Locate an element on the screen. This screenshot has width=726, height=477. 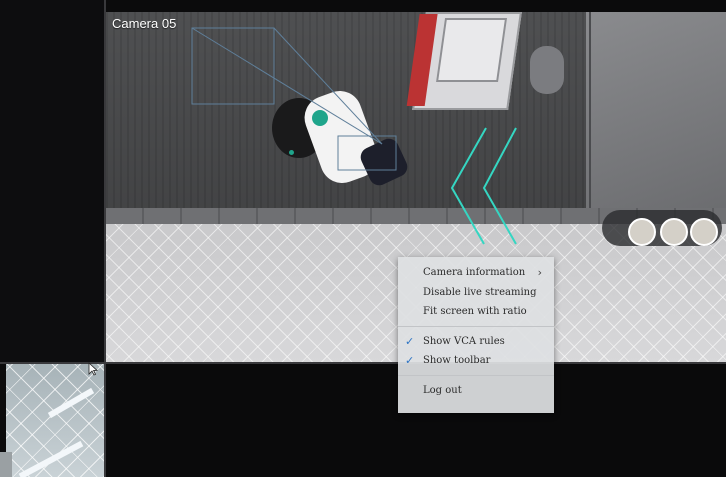
thumb-edge is located at coordinates (6, 464).